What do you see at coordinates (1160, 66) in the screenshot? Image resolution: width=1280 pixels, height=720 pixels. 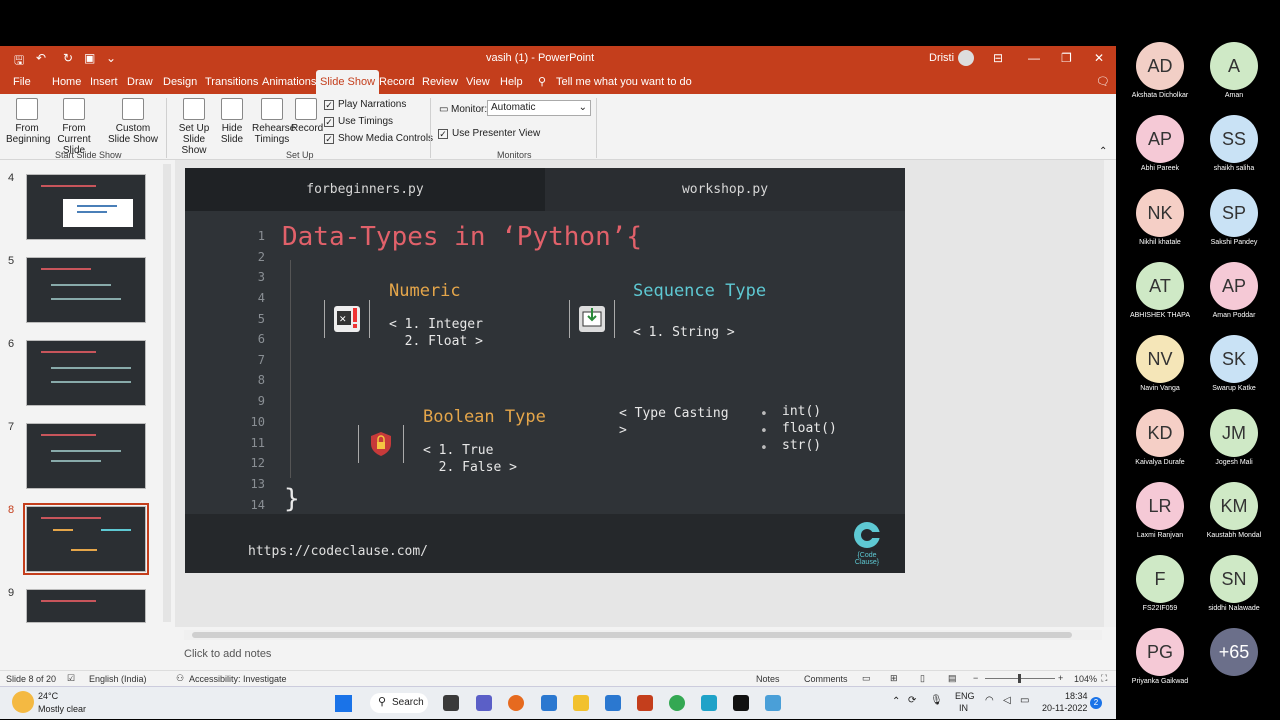 I see `participant-avatar: AD` at bounding box center [1160, 66].